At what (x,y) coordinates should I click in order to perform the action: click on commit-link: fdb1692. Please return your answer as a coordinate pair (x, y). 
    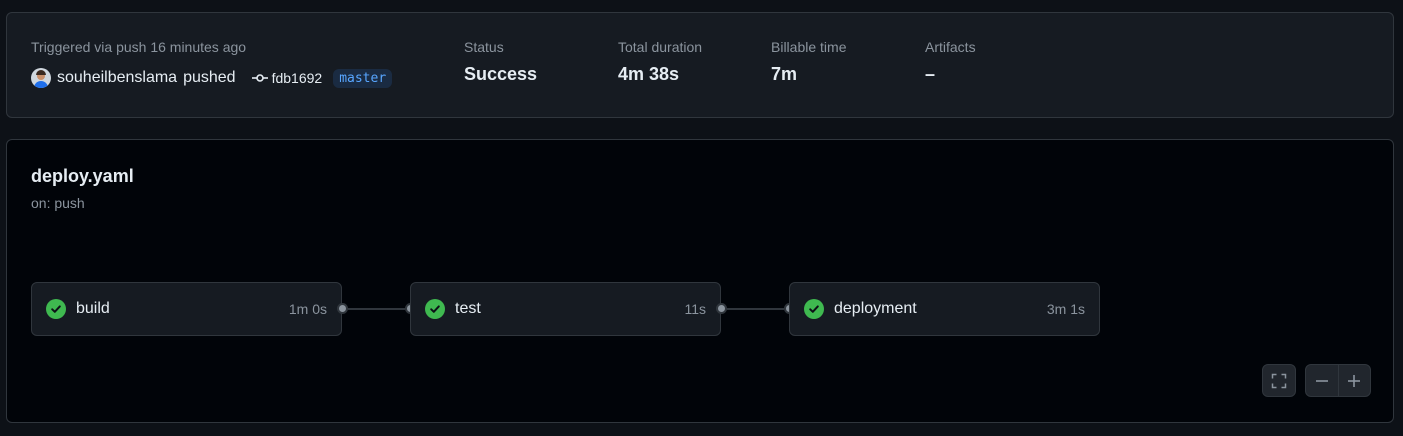
    Looking at the image, I should click on (287, 78).